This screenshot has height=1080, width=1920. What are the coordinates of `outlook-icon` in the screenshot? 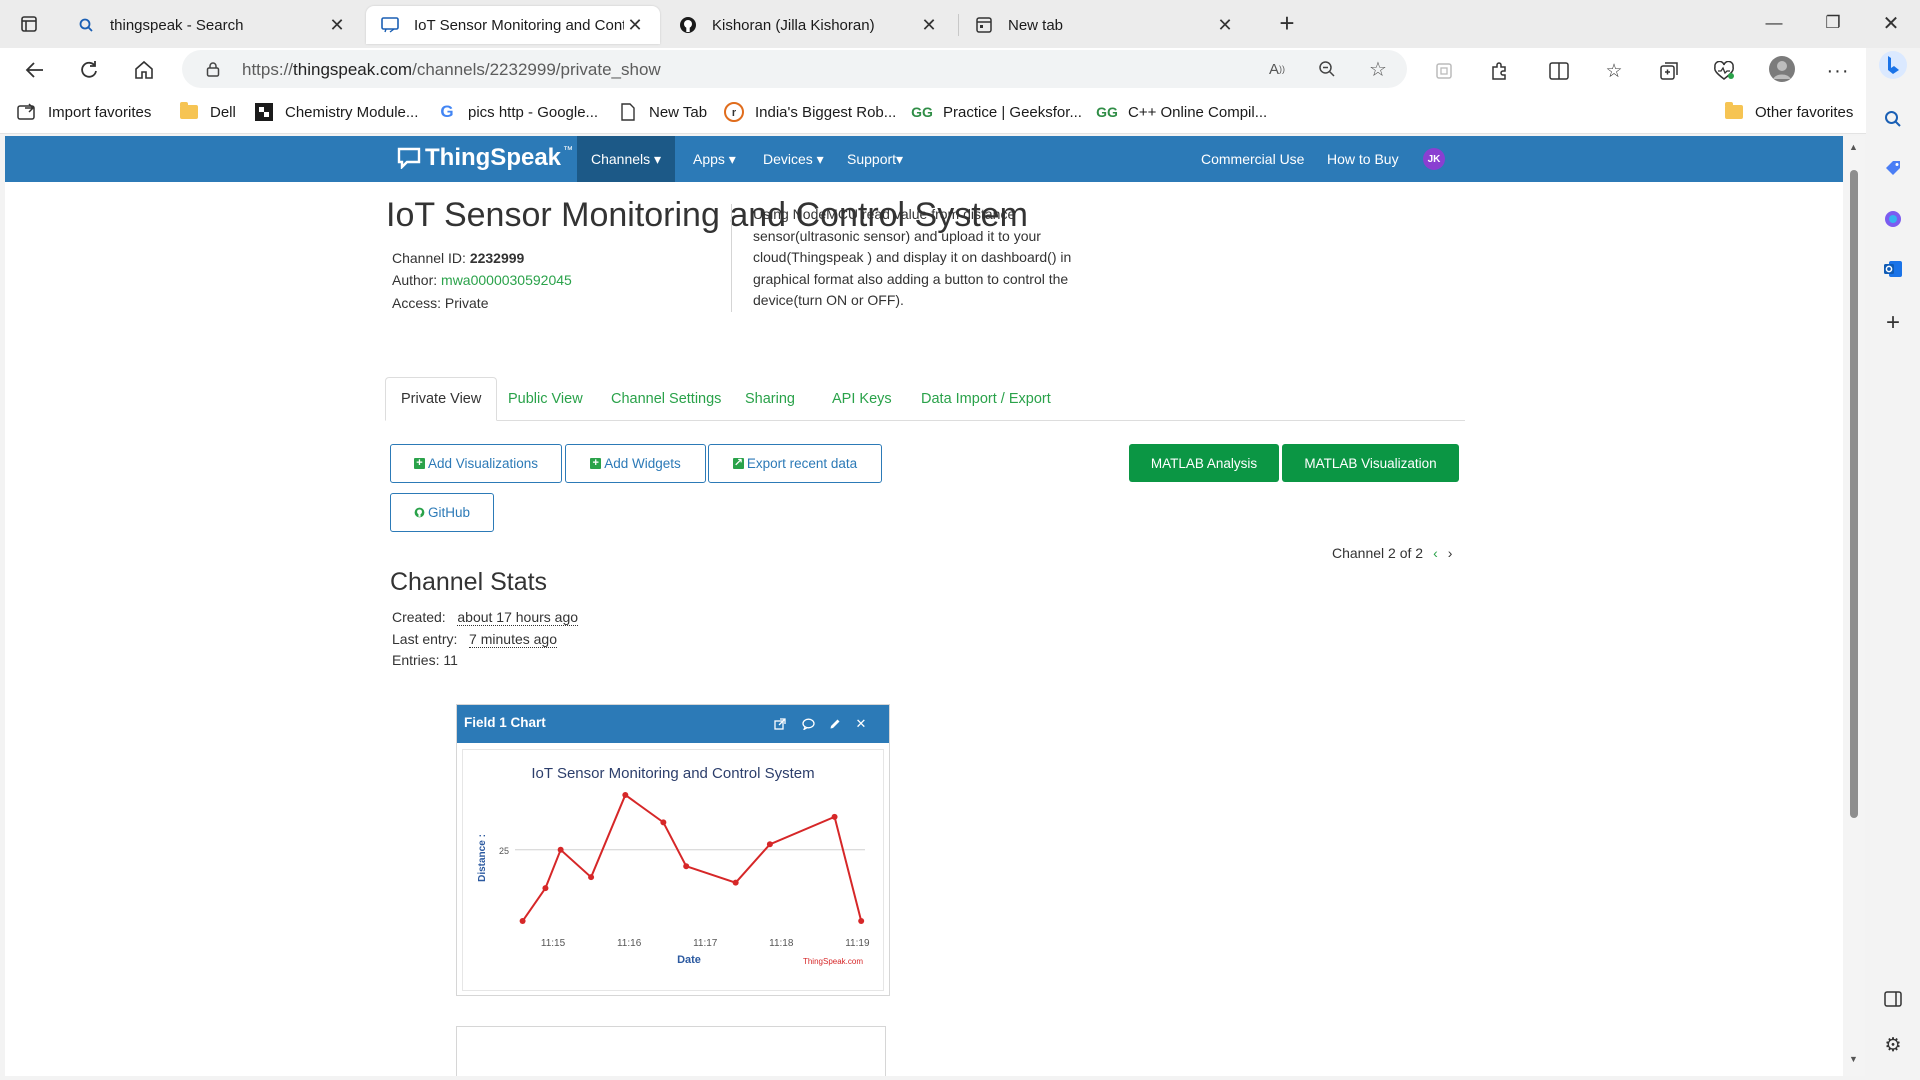 It's located at (1893, 269).